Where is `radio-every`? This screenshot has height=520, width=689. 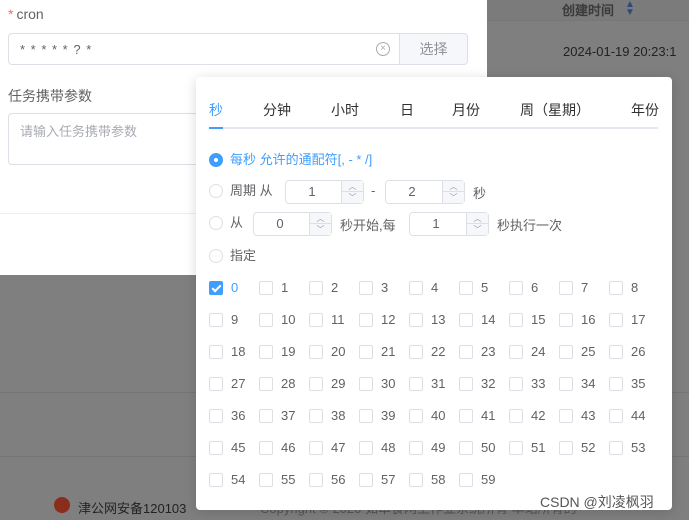 radio-every is located at coordinates (216, 160).